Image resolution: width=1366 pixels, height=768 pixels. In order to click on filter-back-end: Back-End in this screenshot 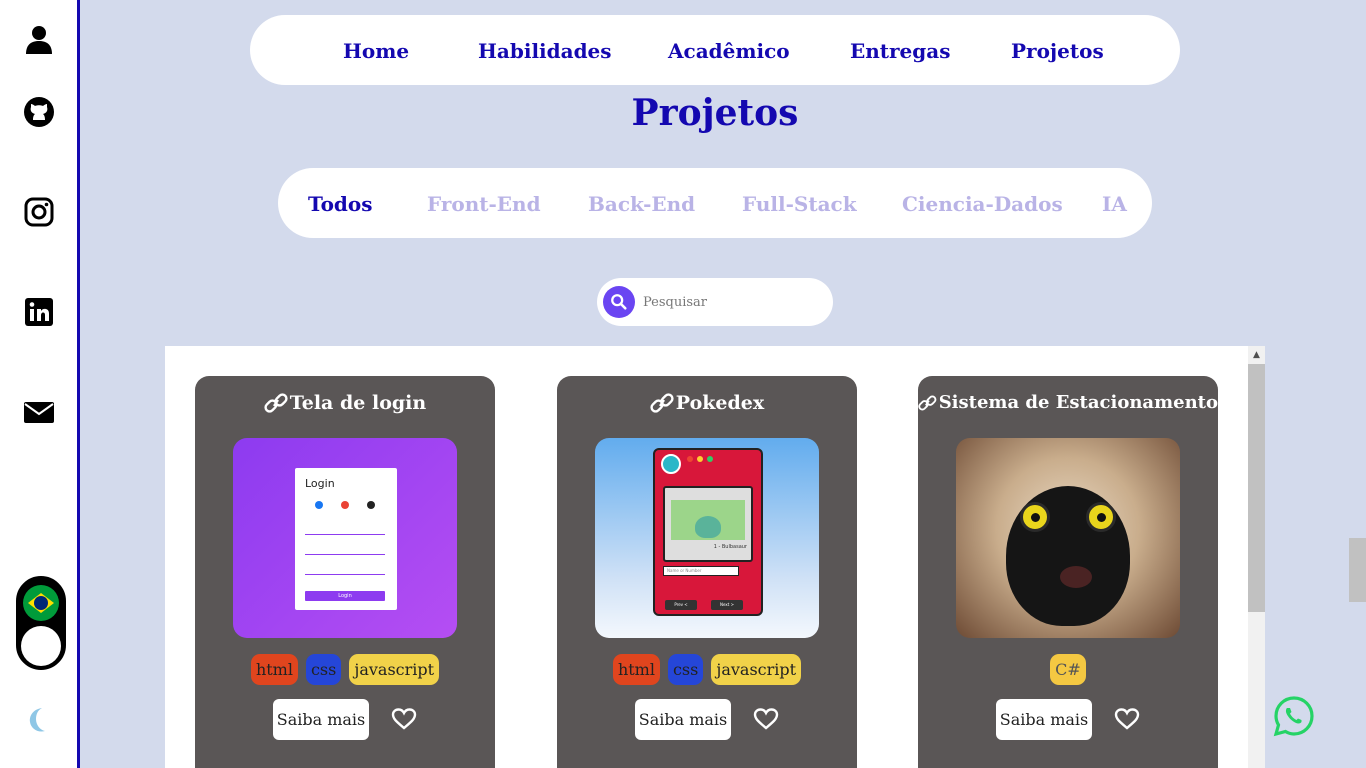, I will do `click(641, 204)`.